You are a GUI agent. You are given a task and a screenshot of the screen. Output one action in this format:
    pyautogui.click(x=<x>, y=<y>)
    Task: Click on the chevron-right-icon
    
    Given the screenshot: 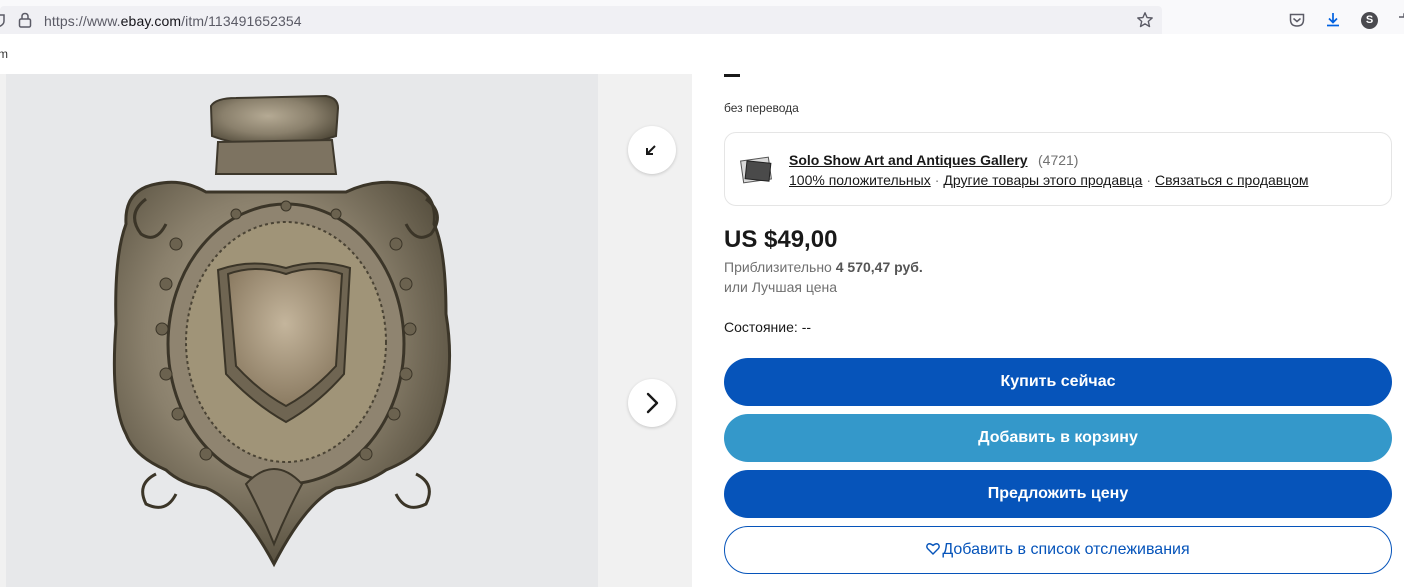 What is the action you would take?
    pyautogui.click(x=652, y=403)
    